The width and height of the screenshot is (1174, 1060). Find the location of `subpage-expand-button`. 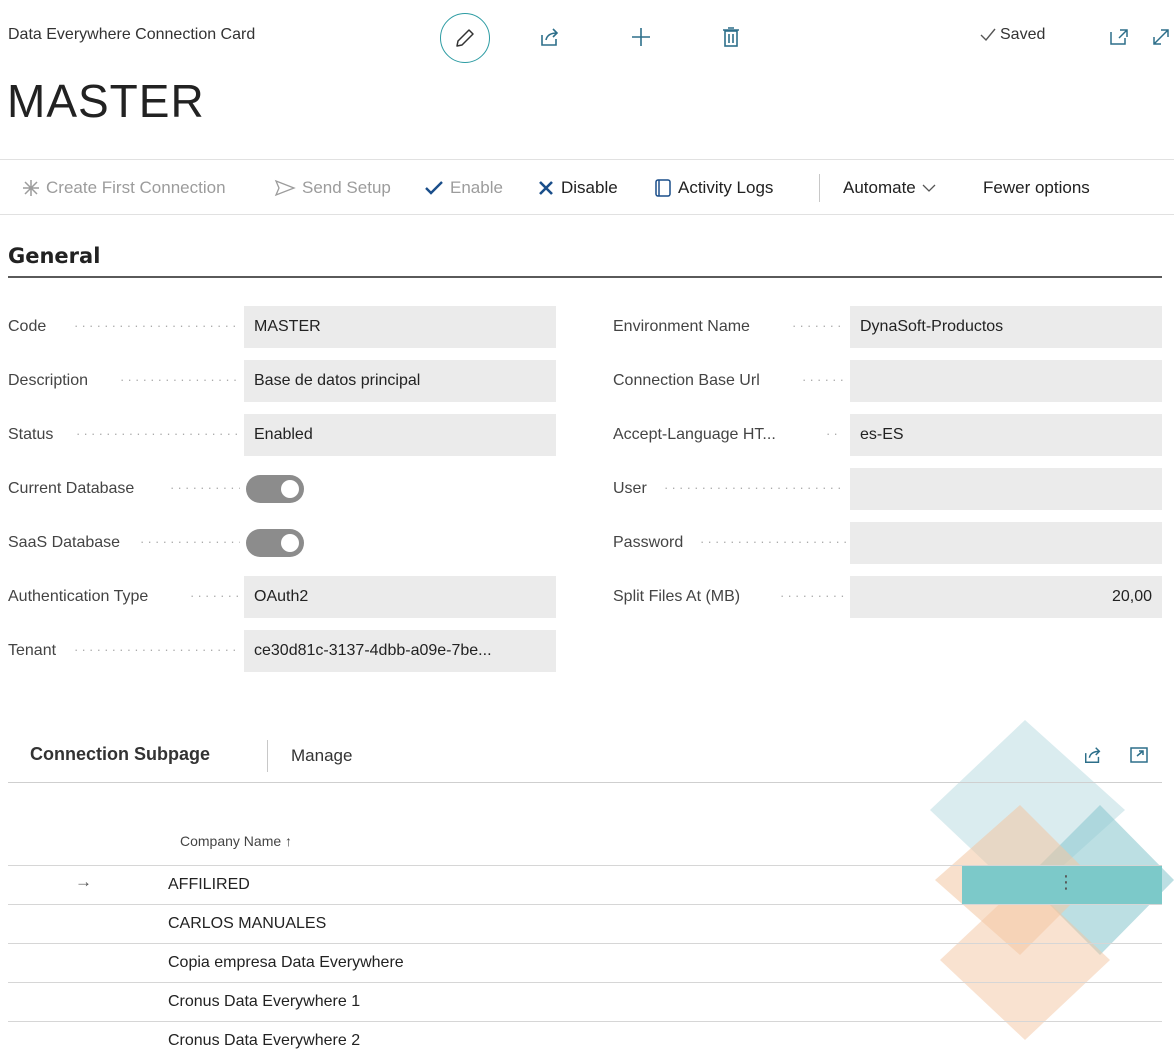

subpage-expand-button is located at coordinates (1139, 755).